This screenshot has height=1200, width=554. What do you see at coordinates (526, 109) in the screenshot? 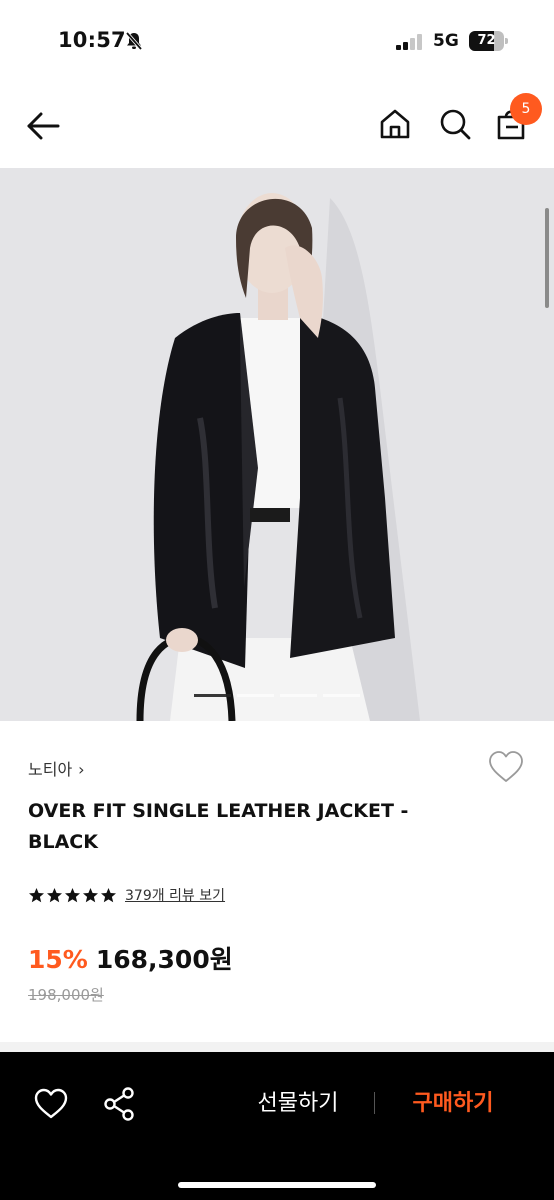
I see `cart-count-badge: 5` at bounding box center [526, 109].